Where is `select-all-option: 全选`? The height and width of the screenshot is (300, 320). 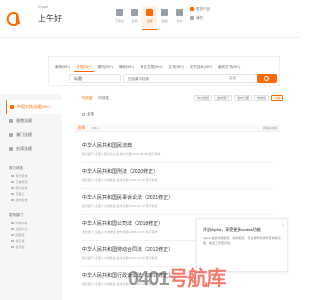
select-all-option: 全选 is located at coordinates (88, 114).